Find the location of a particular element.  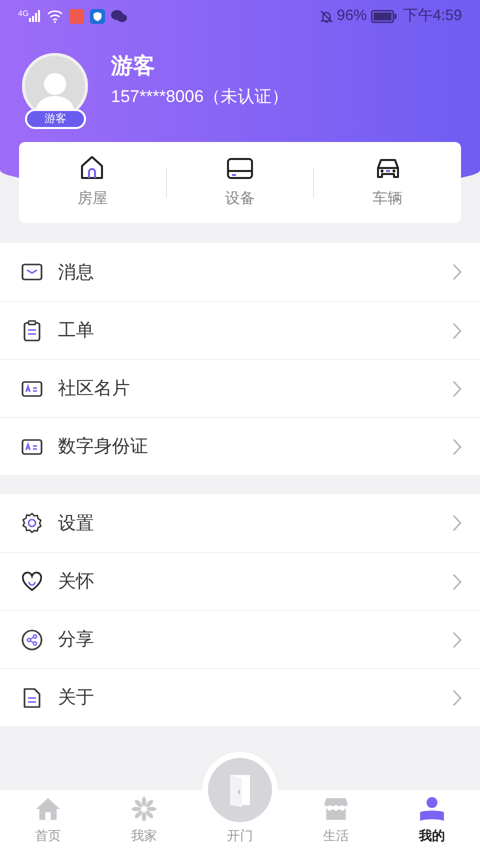

chat-icon is located at coordinates (118, 16).